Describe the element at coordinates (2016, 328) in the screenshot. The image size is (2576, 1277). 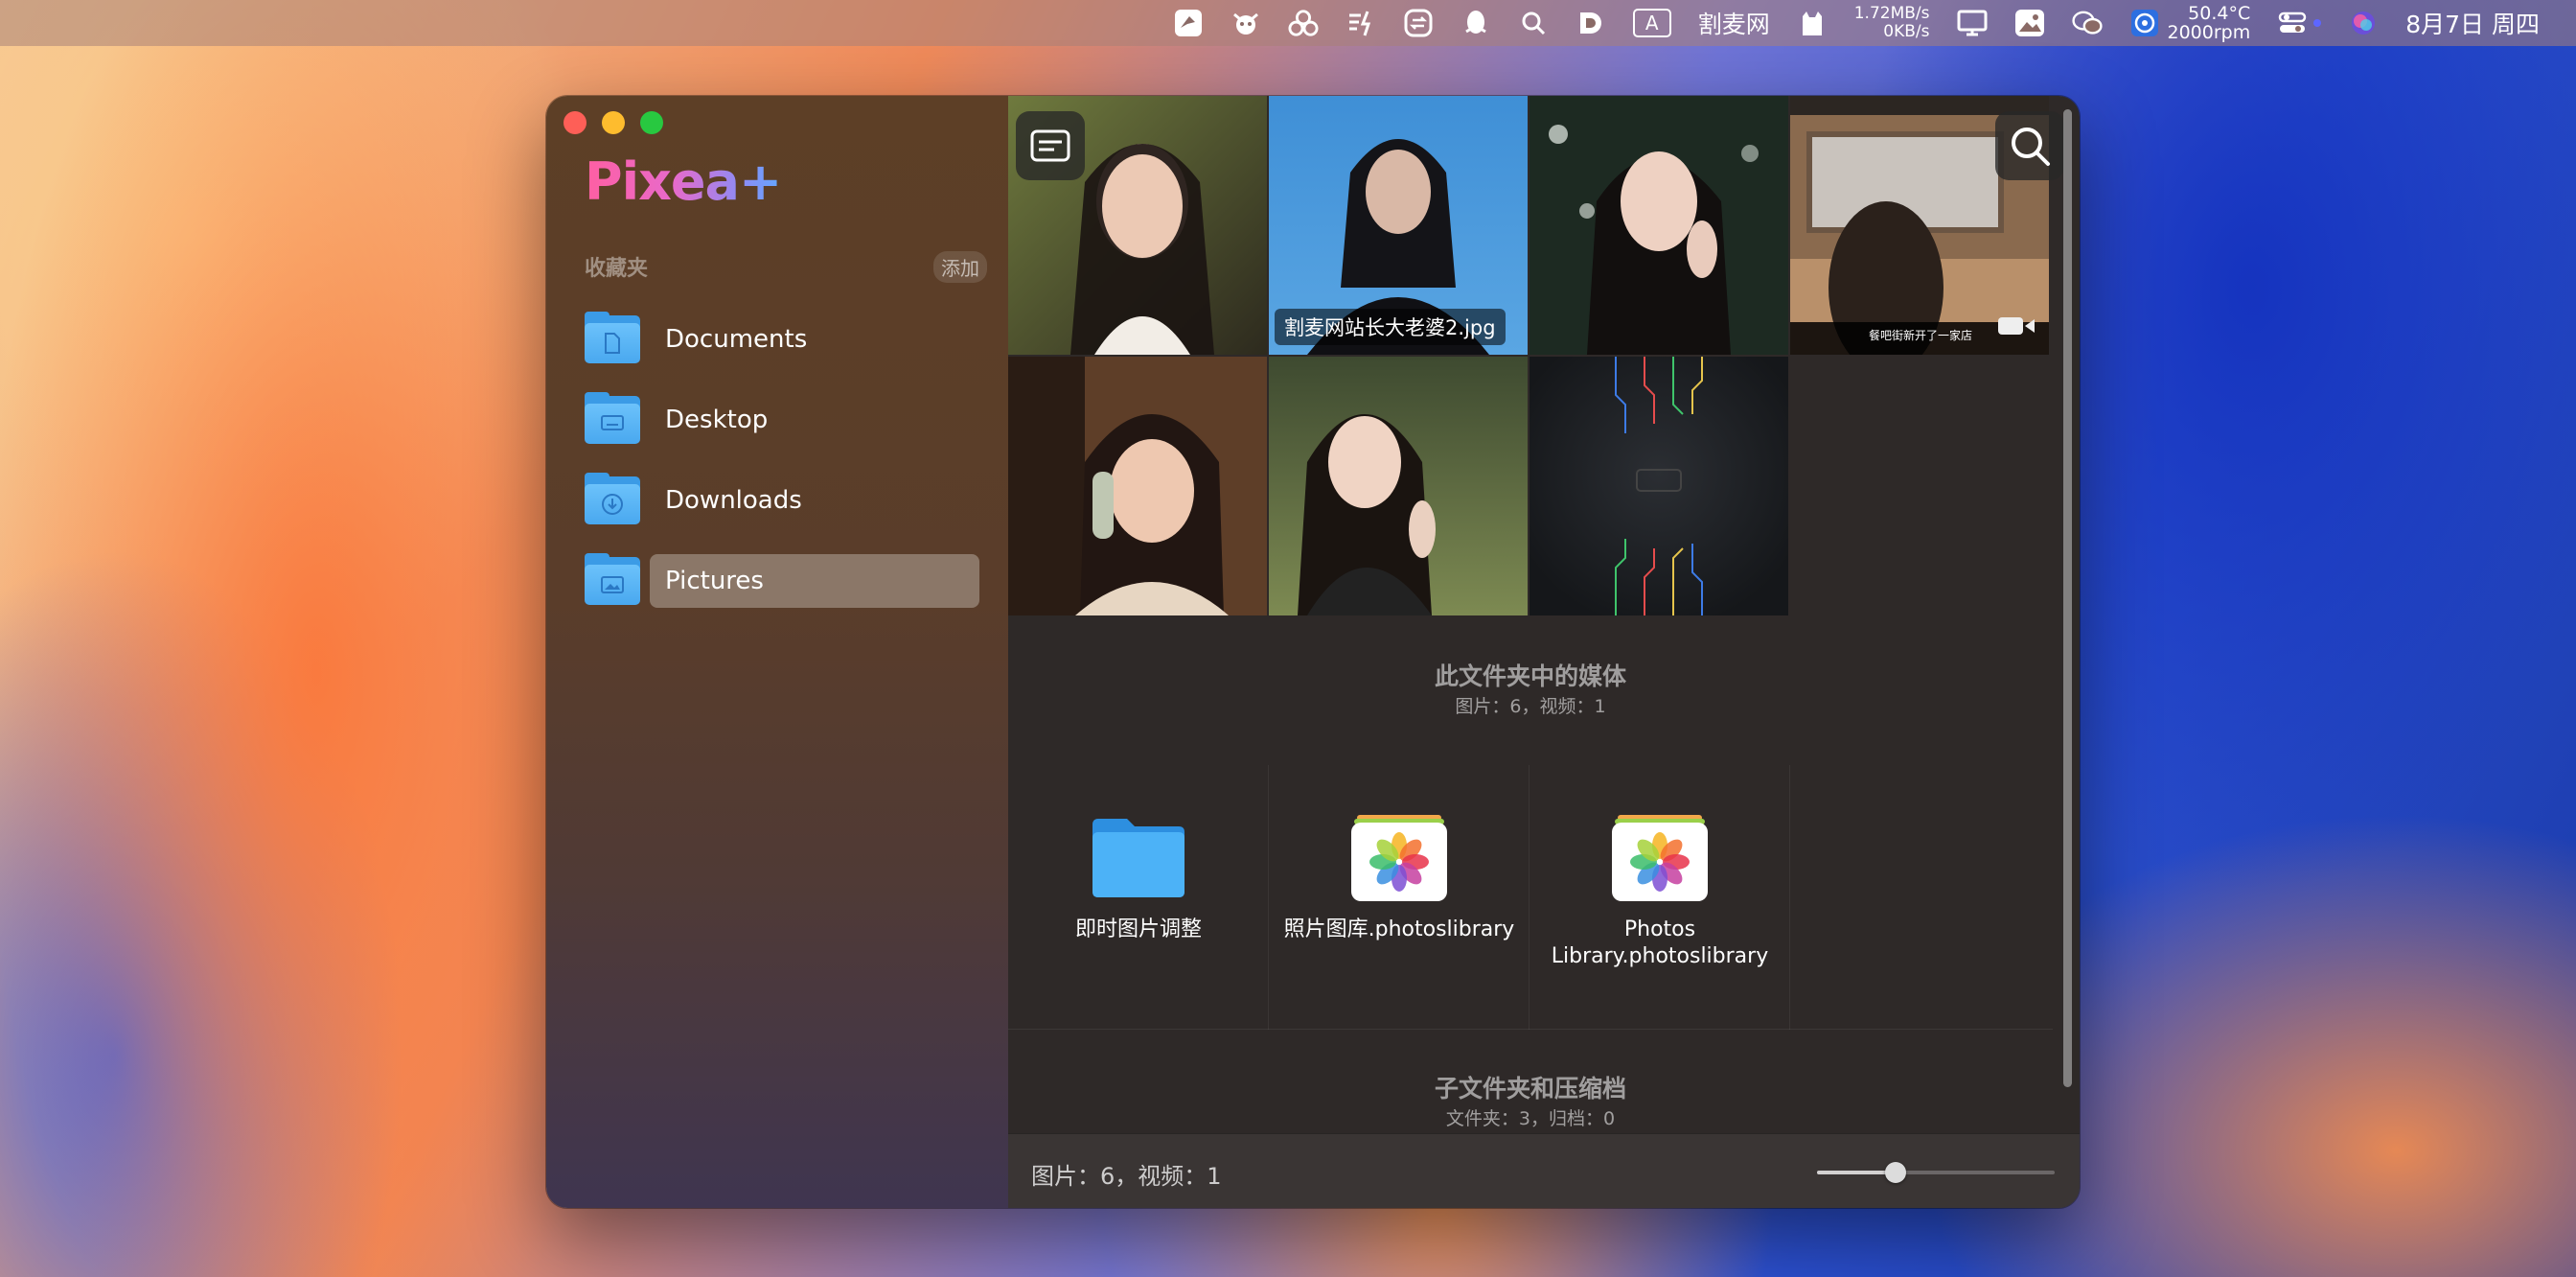
I see `video-camera-icon` at that location.